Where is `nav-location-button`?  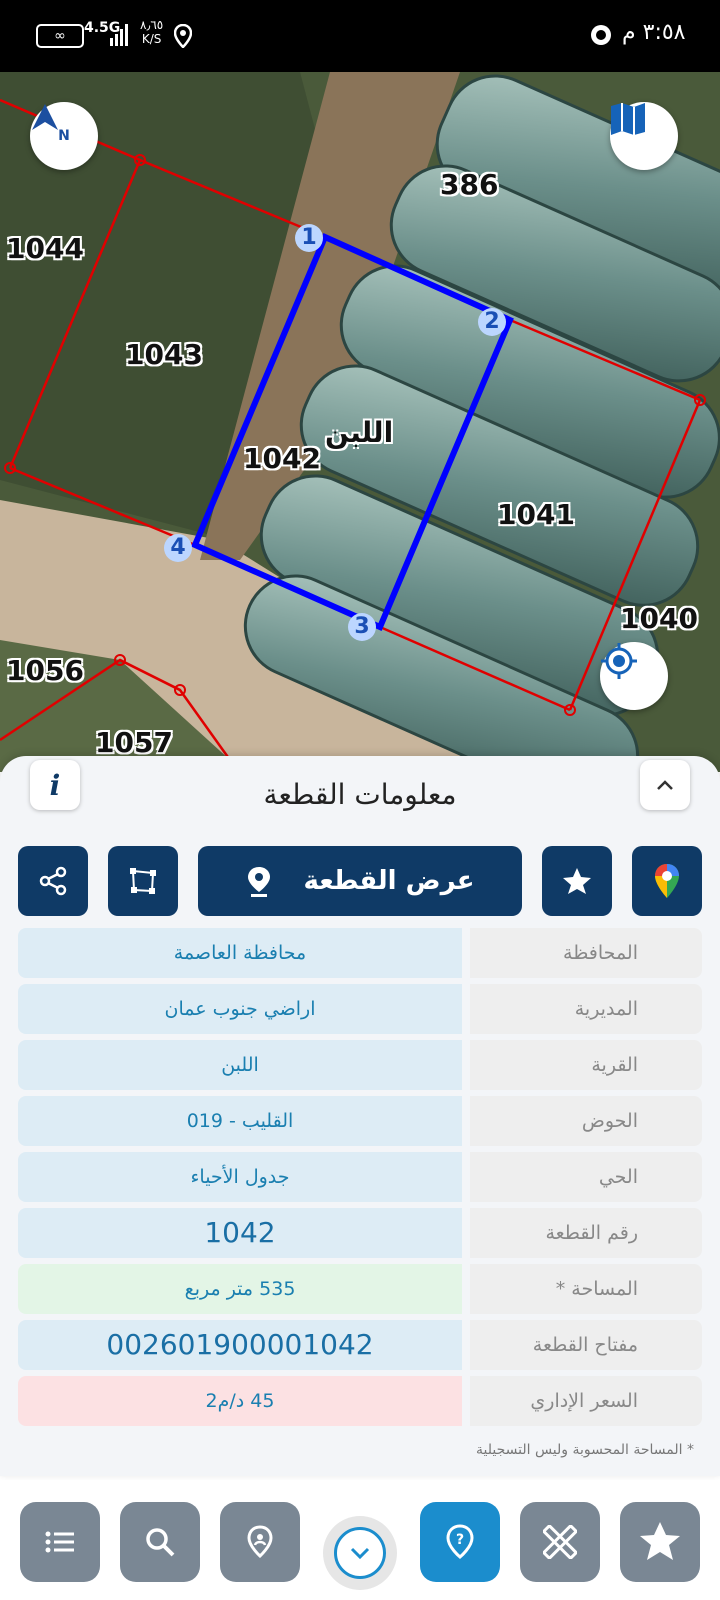
nav-location-button is located at coordinates (260, 1542).